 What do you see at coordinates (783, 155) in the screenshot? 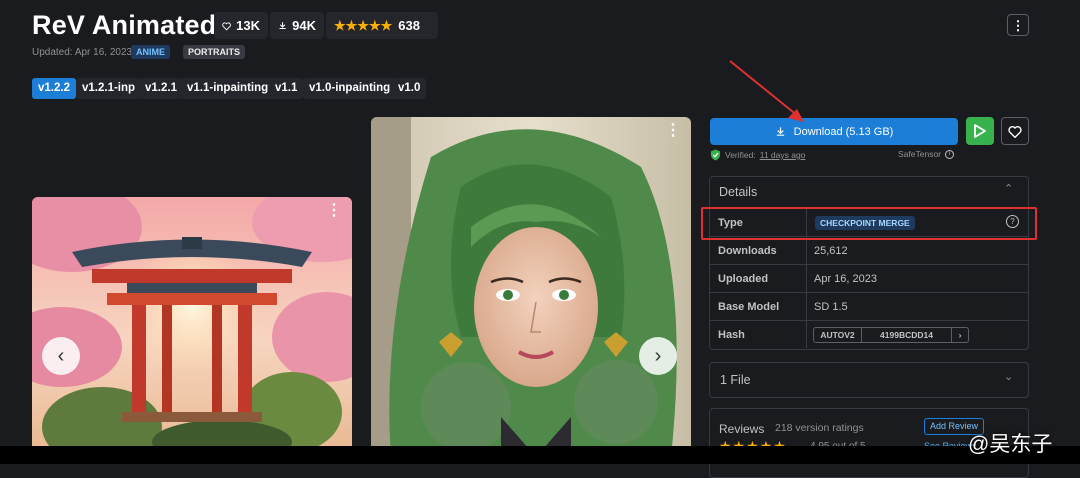
I see `verified-time-link: 11 days ago` at bounding box center [783, 155].